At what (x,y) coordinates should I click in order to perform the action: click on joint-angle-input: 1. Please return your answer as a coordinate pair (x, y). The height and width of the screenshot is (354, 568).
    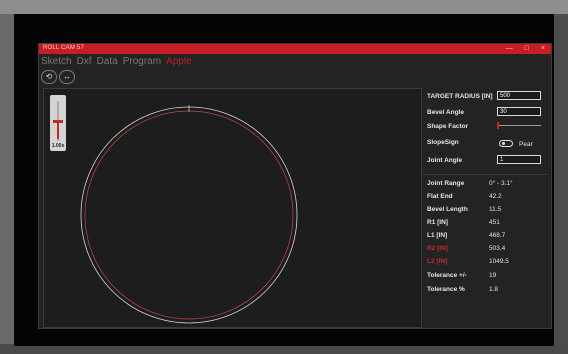
    Looking at the image, I should click on (519, 159).